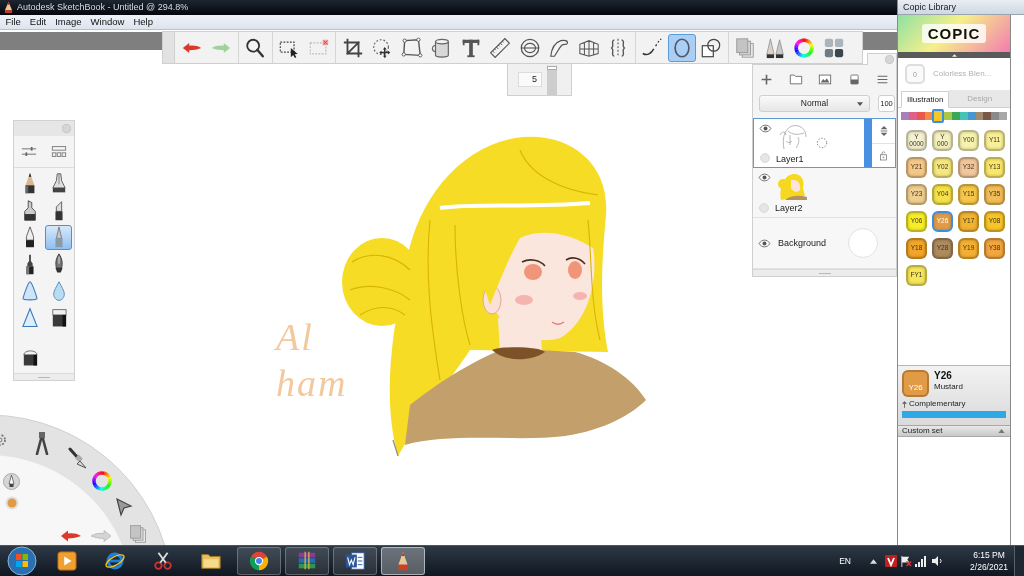  I want to click on grid-layout-icon, so click(59, 151).